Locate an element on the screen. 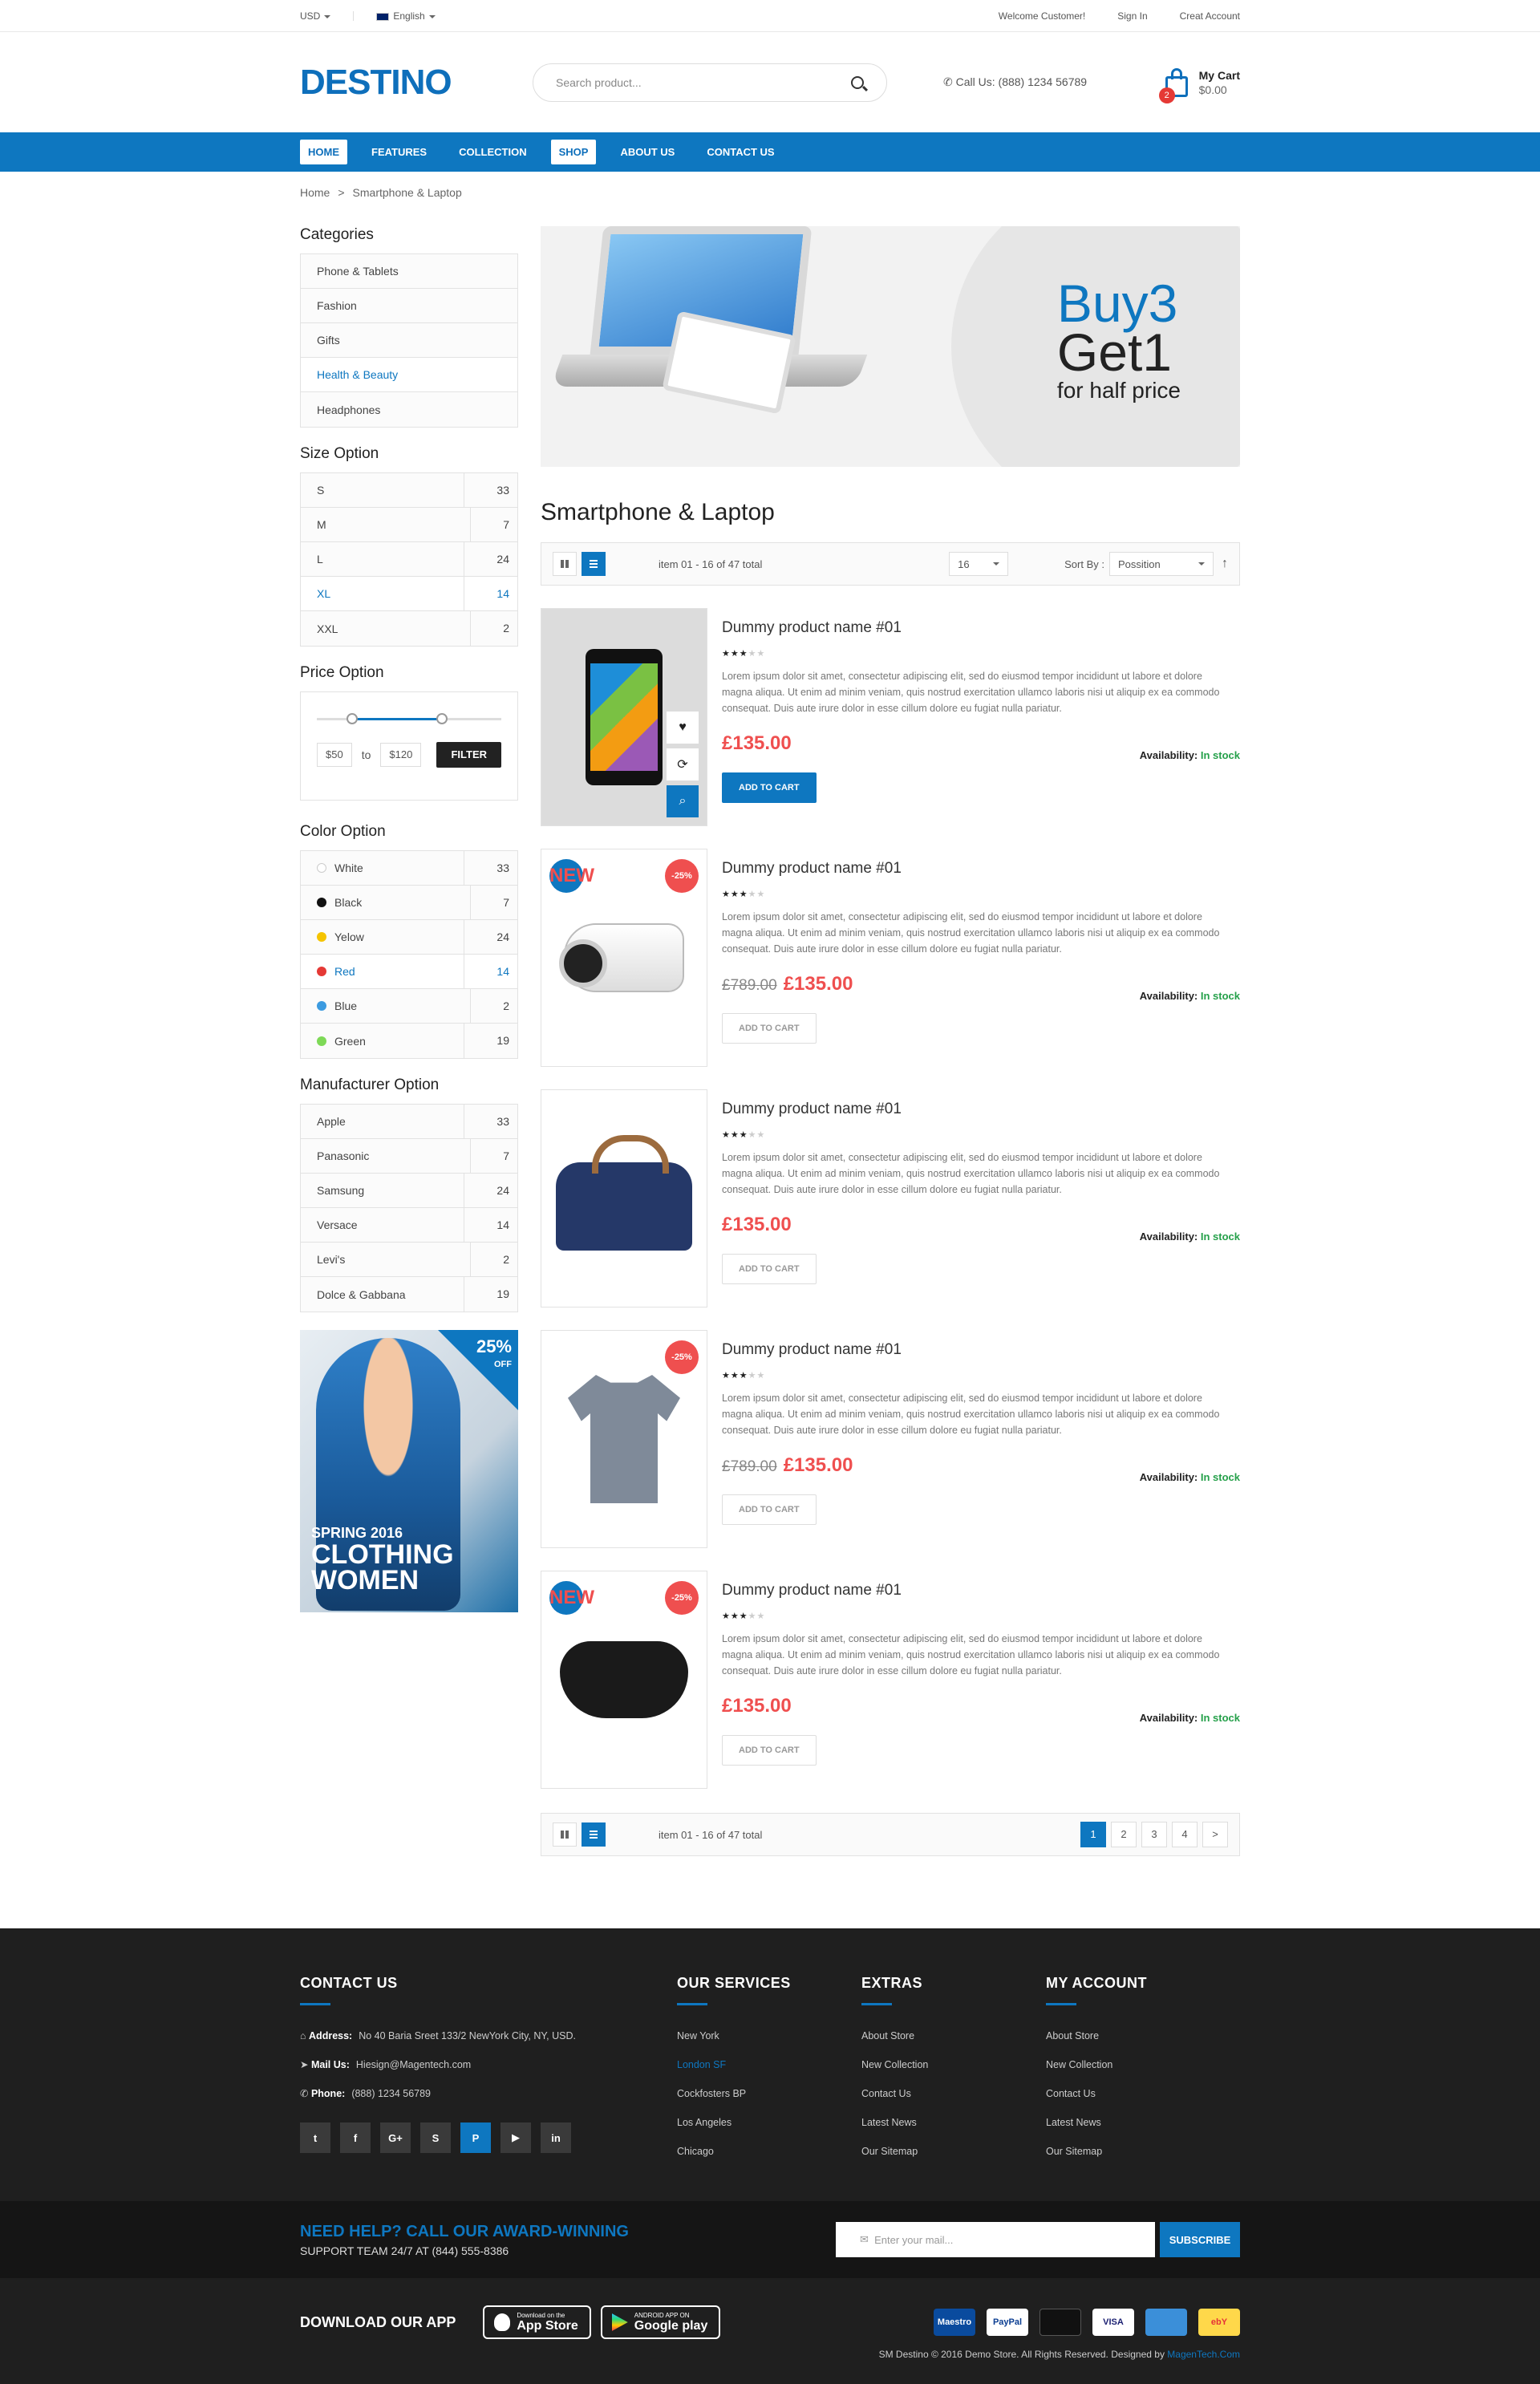 Image resolution: width=1540 pixels, height=2384 pixels. currency-select: USD is located at coordinates (315, 16).